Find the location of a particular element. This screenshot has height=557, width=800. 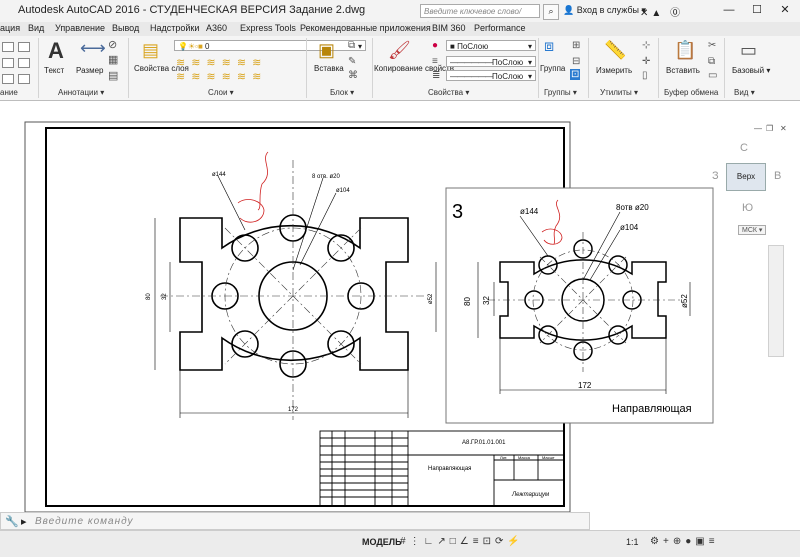

exchange-icon: ✕ is located at coordinates (645, 13).